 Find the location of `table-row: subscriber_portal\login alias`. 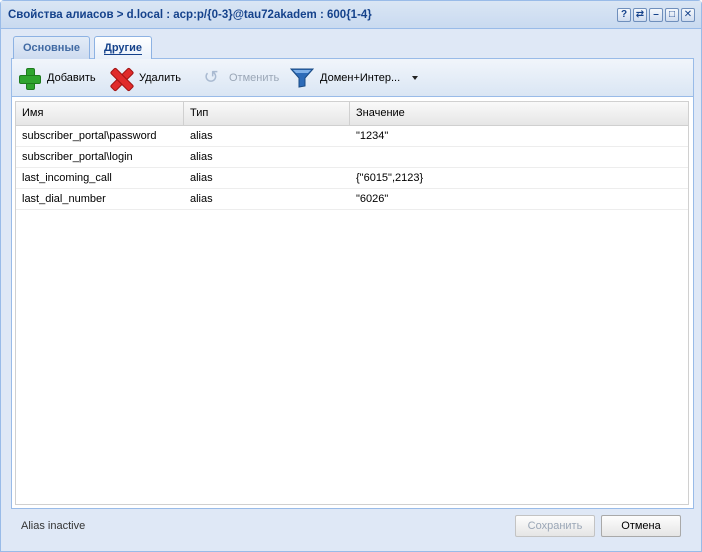

table-row: subscriber_portal\login alias is located at coordinates (352, 157).